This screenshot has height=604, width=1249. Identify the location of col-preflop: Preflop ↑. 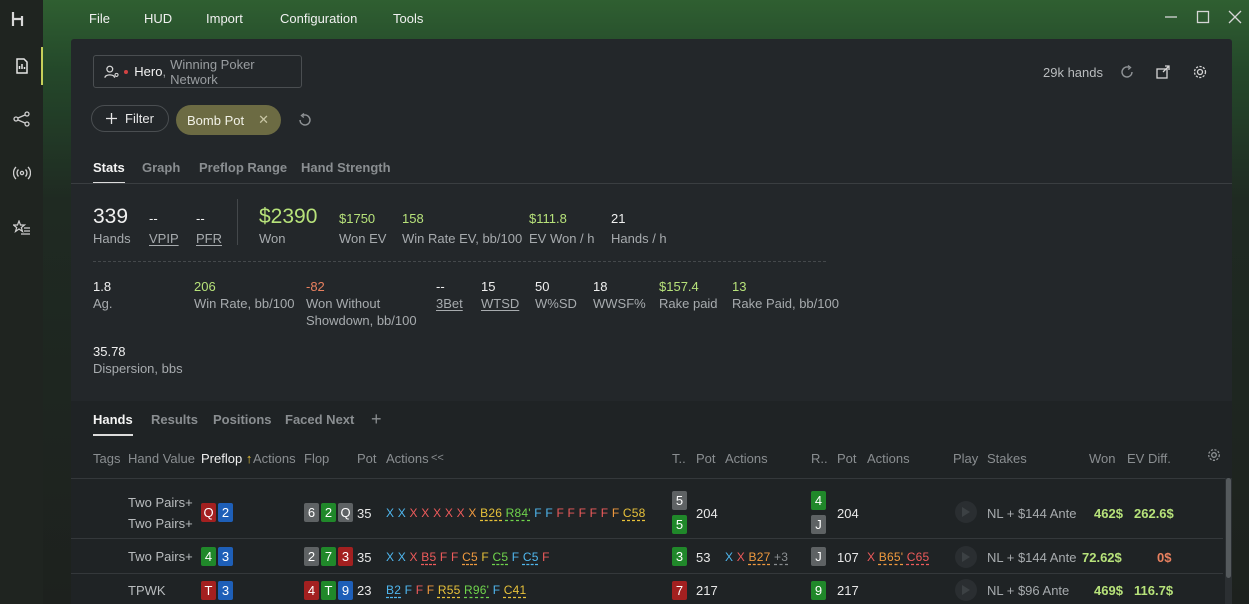
(226, 458).